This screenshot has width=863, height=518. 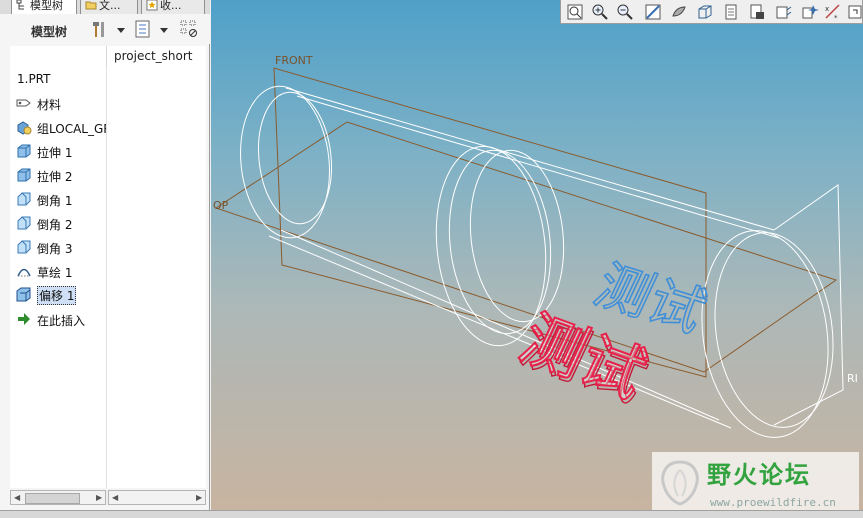 I want to click on tree-item-extrude-1: 拉伸 1, so click(x=58, y=151).